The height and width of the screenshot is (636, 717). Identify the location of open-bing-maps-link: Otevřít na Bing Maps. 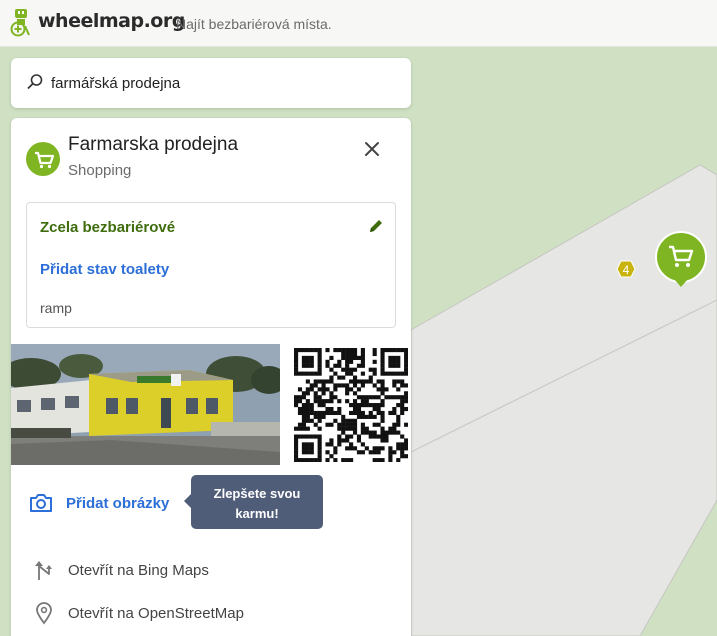
(121, 570).